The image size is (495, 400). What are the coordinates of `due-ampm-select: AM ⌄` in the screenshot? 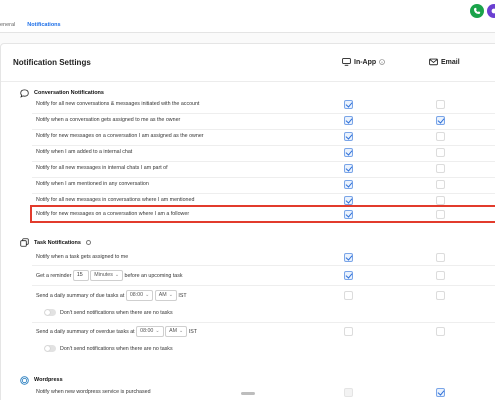 It's located at (165, 295).